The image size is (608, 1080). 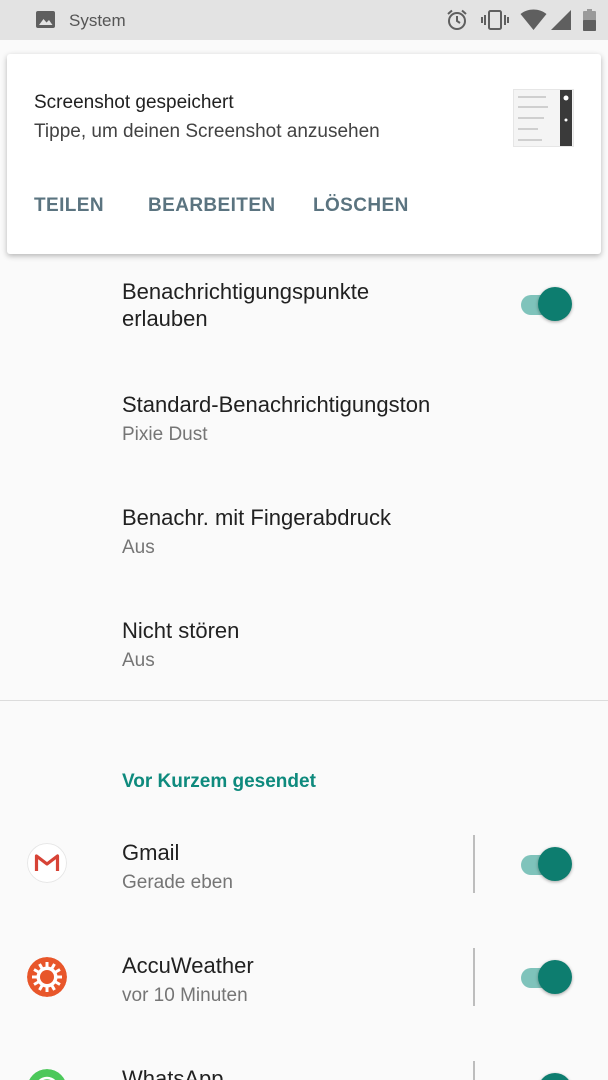 I want to click on whatsapp-icon, so click(x=47, y=1074).